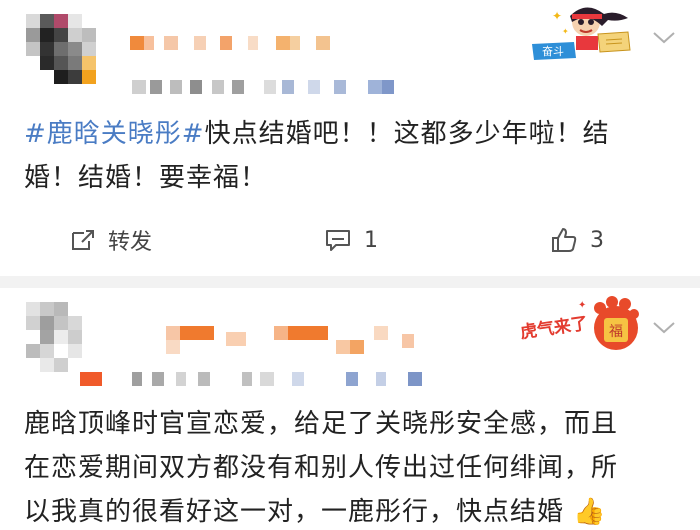  I want to click on like-button: 3, so click(577, 240).